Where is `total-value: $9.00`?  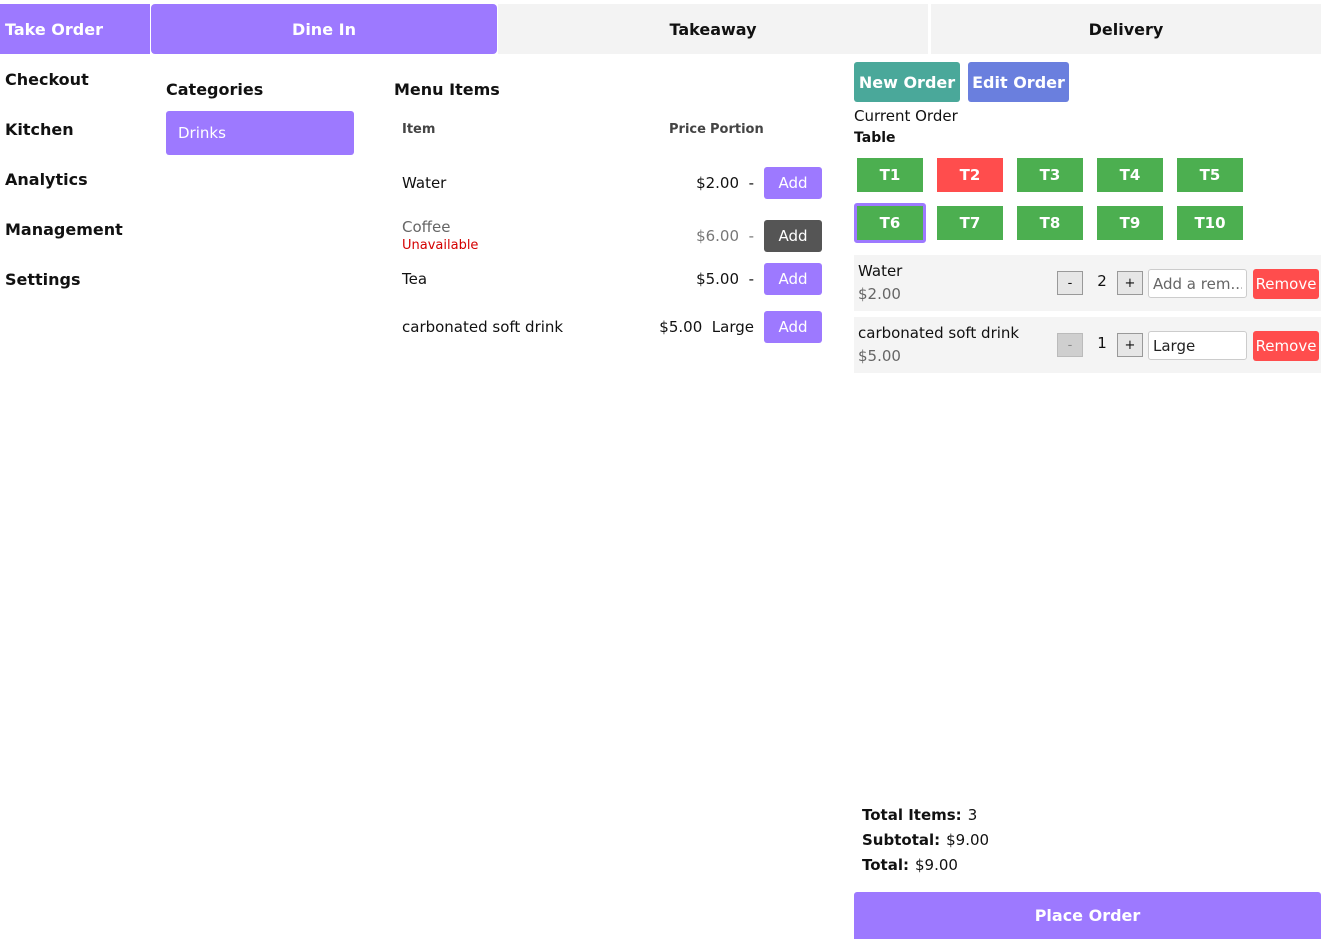
total-value: $9.00 is located at coordinates (936, 865).